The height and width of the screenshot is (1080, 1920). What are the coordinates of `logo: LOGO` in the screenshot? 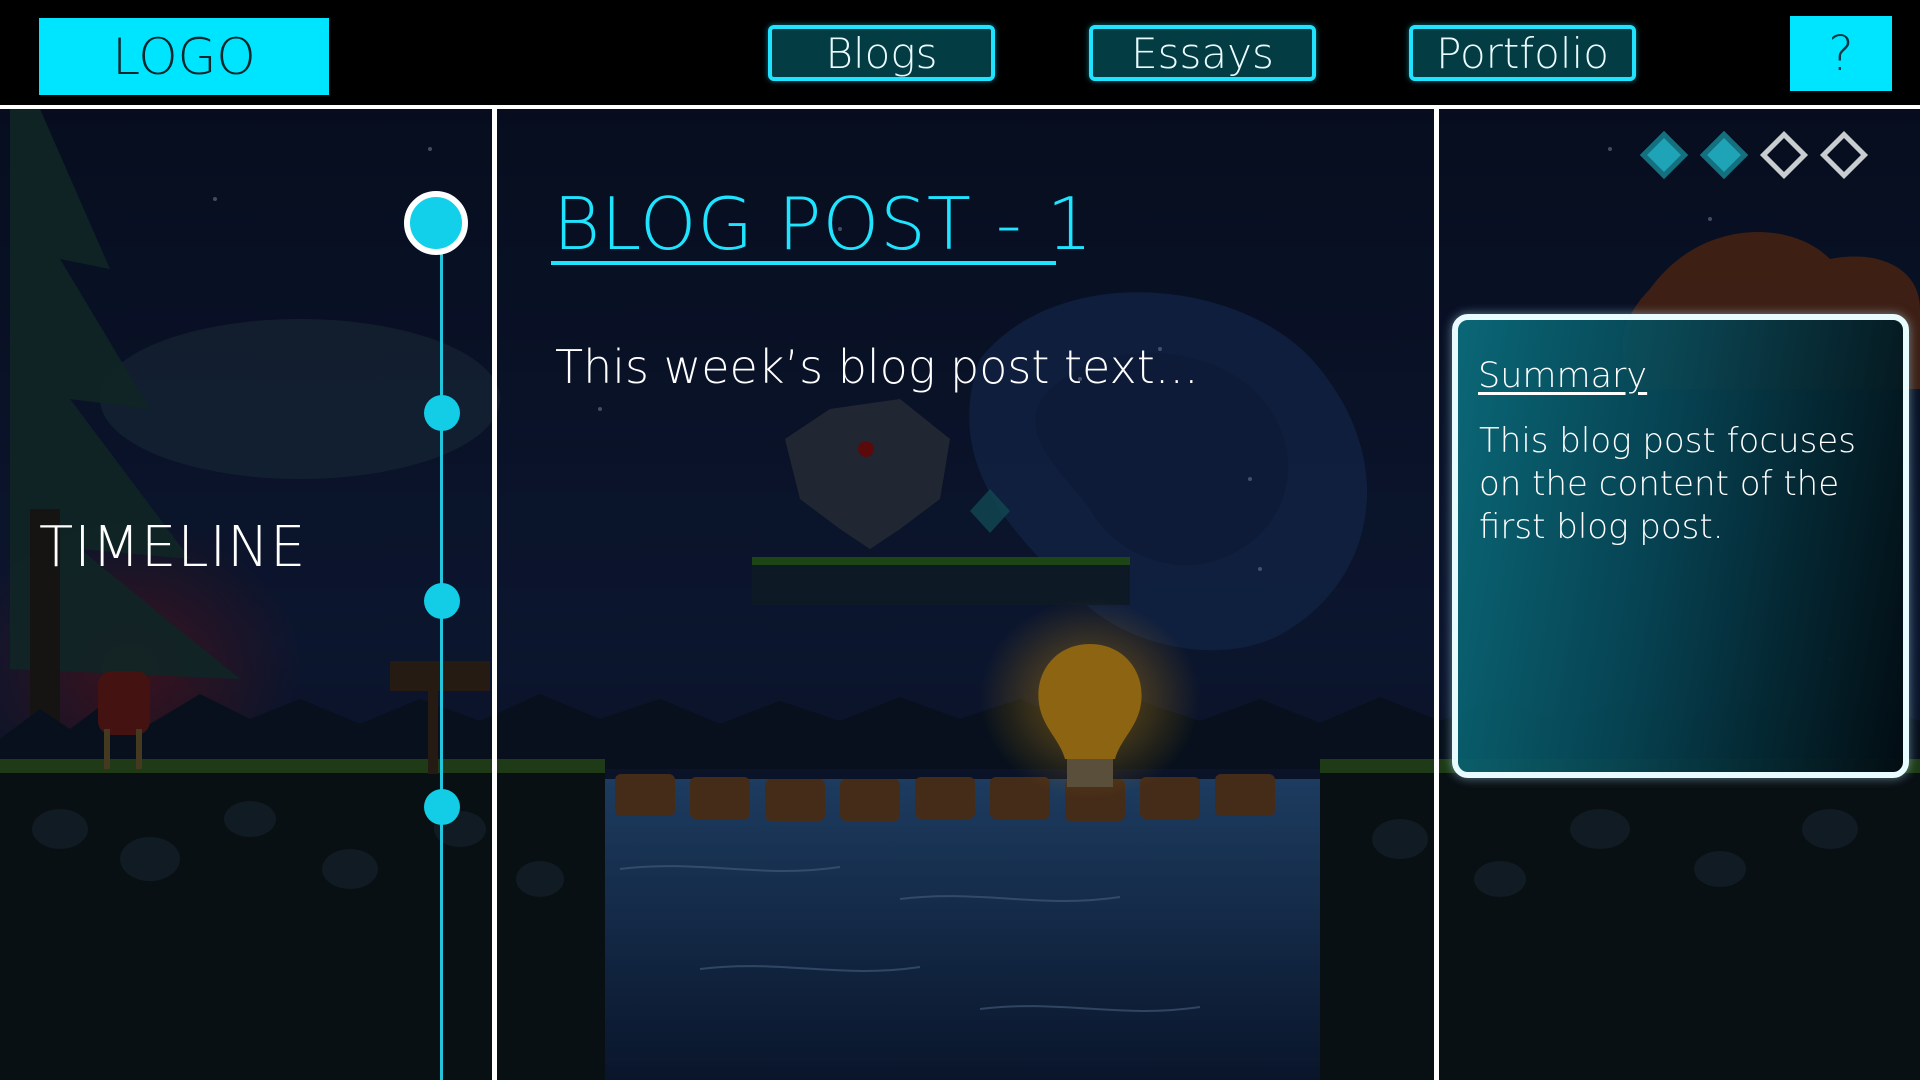 It's located at (184, 56).